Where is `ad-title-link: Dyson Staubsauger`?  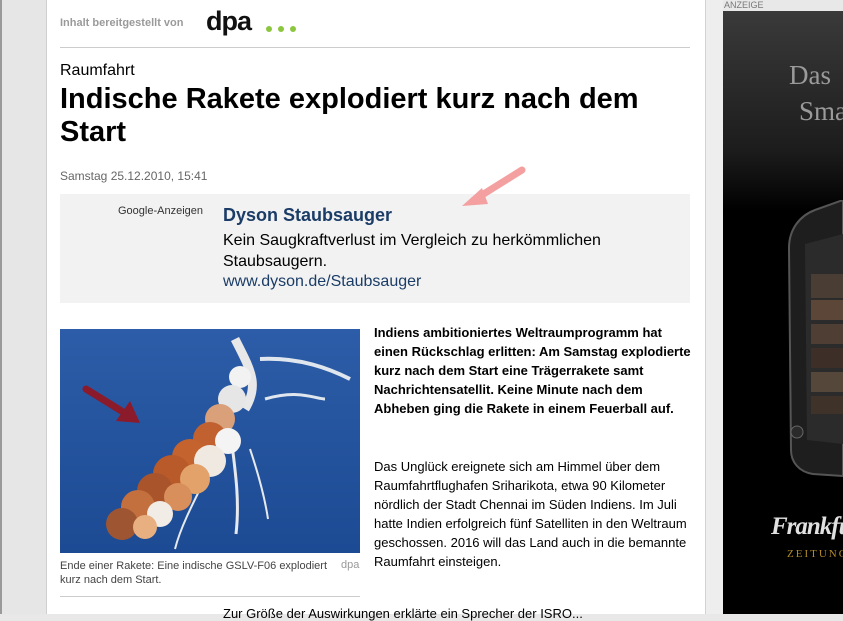
ad-title-link: Dyson Staubsauger is located at coordinates (307, 215).